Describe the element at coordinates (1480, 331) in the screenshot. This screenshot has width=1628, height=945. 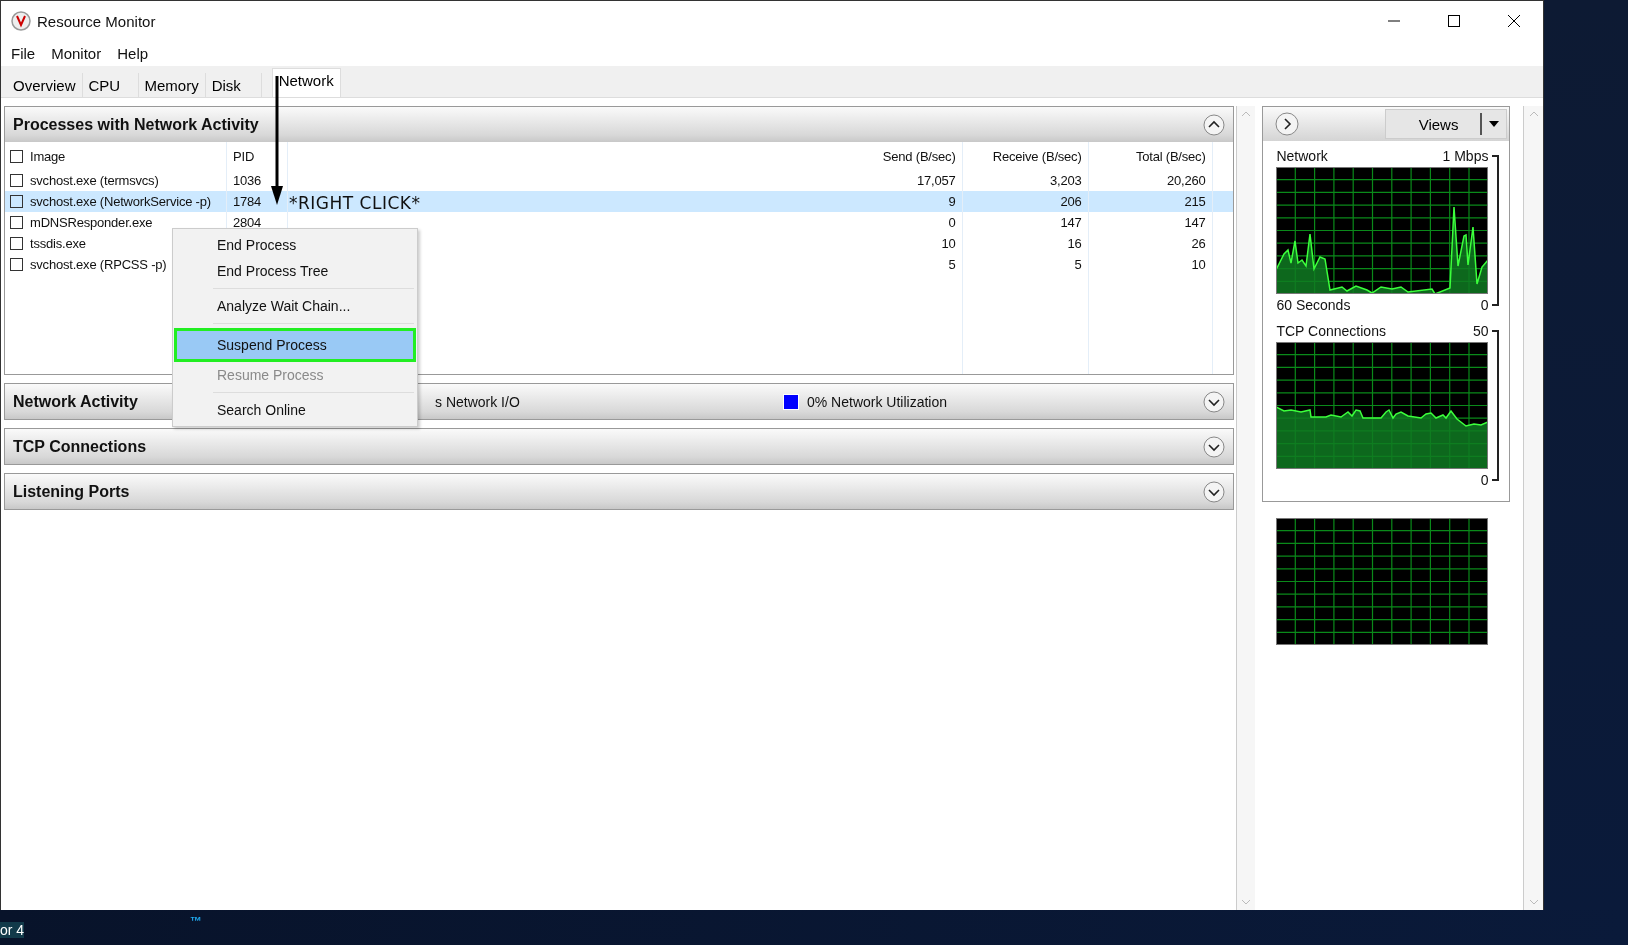
I see `scale-max: 50` at that location.